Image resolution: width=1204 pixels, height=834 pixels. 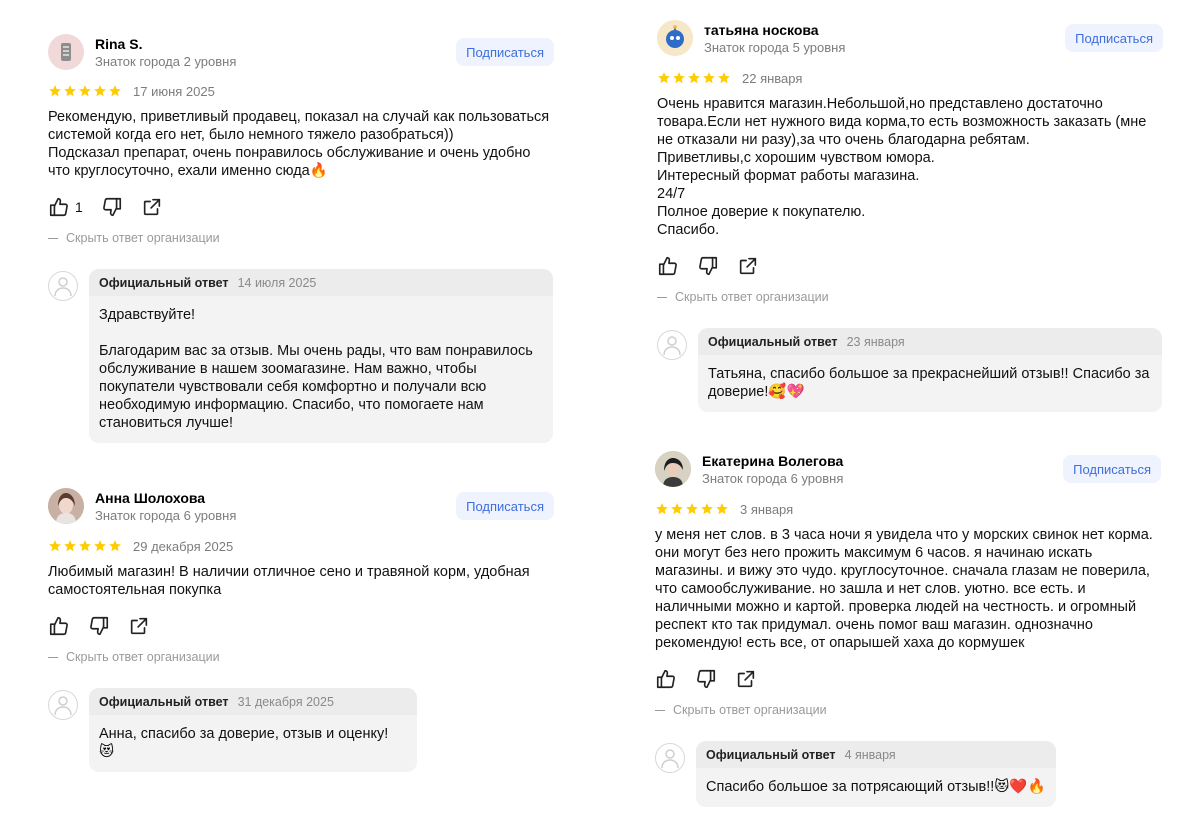 I want to click on review-date: 22 января, so click(x=772, y=78).